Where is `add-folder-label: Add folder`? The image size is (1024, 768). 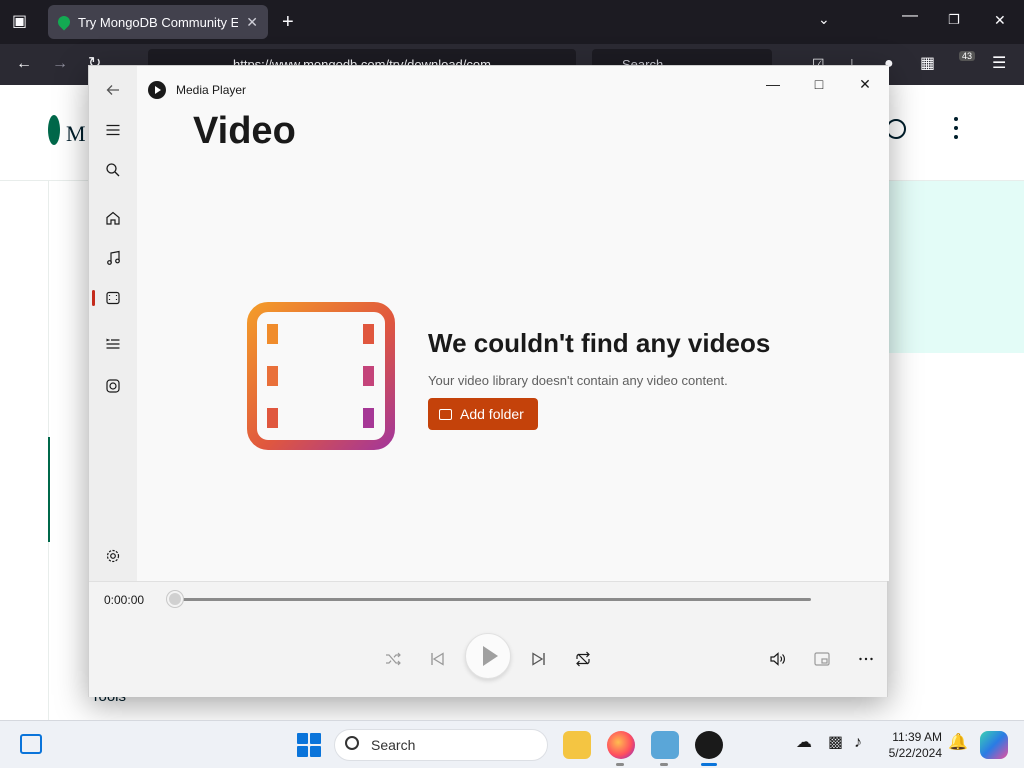
add-folder-label: Add folder is located at coordinates (492, 414).